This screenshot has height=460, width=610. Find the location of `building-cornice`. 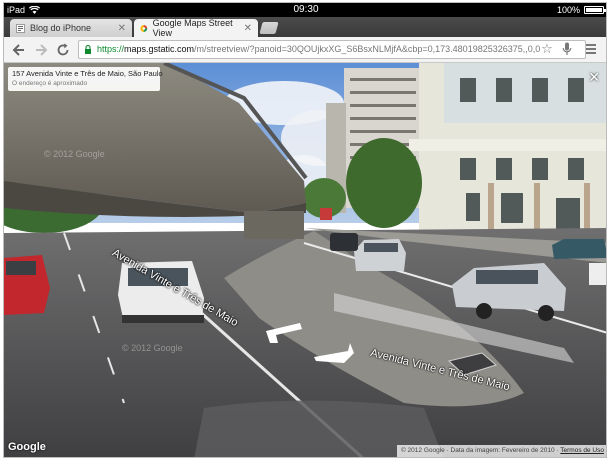

building-cornice is located at coordinates (507, 145).